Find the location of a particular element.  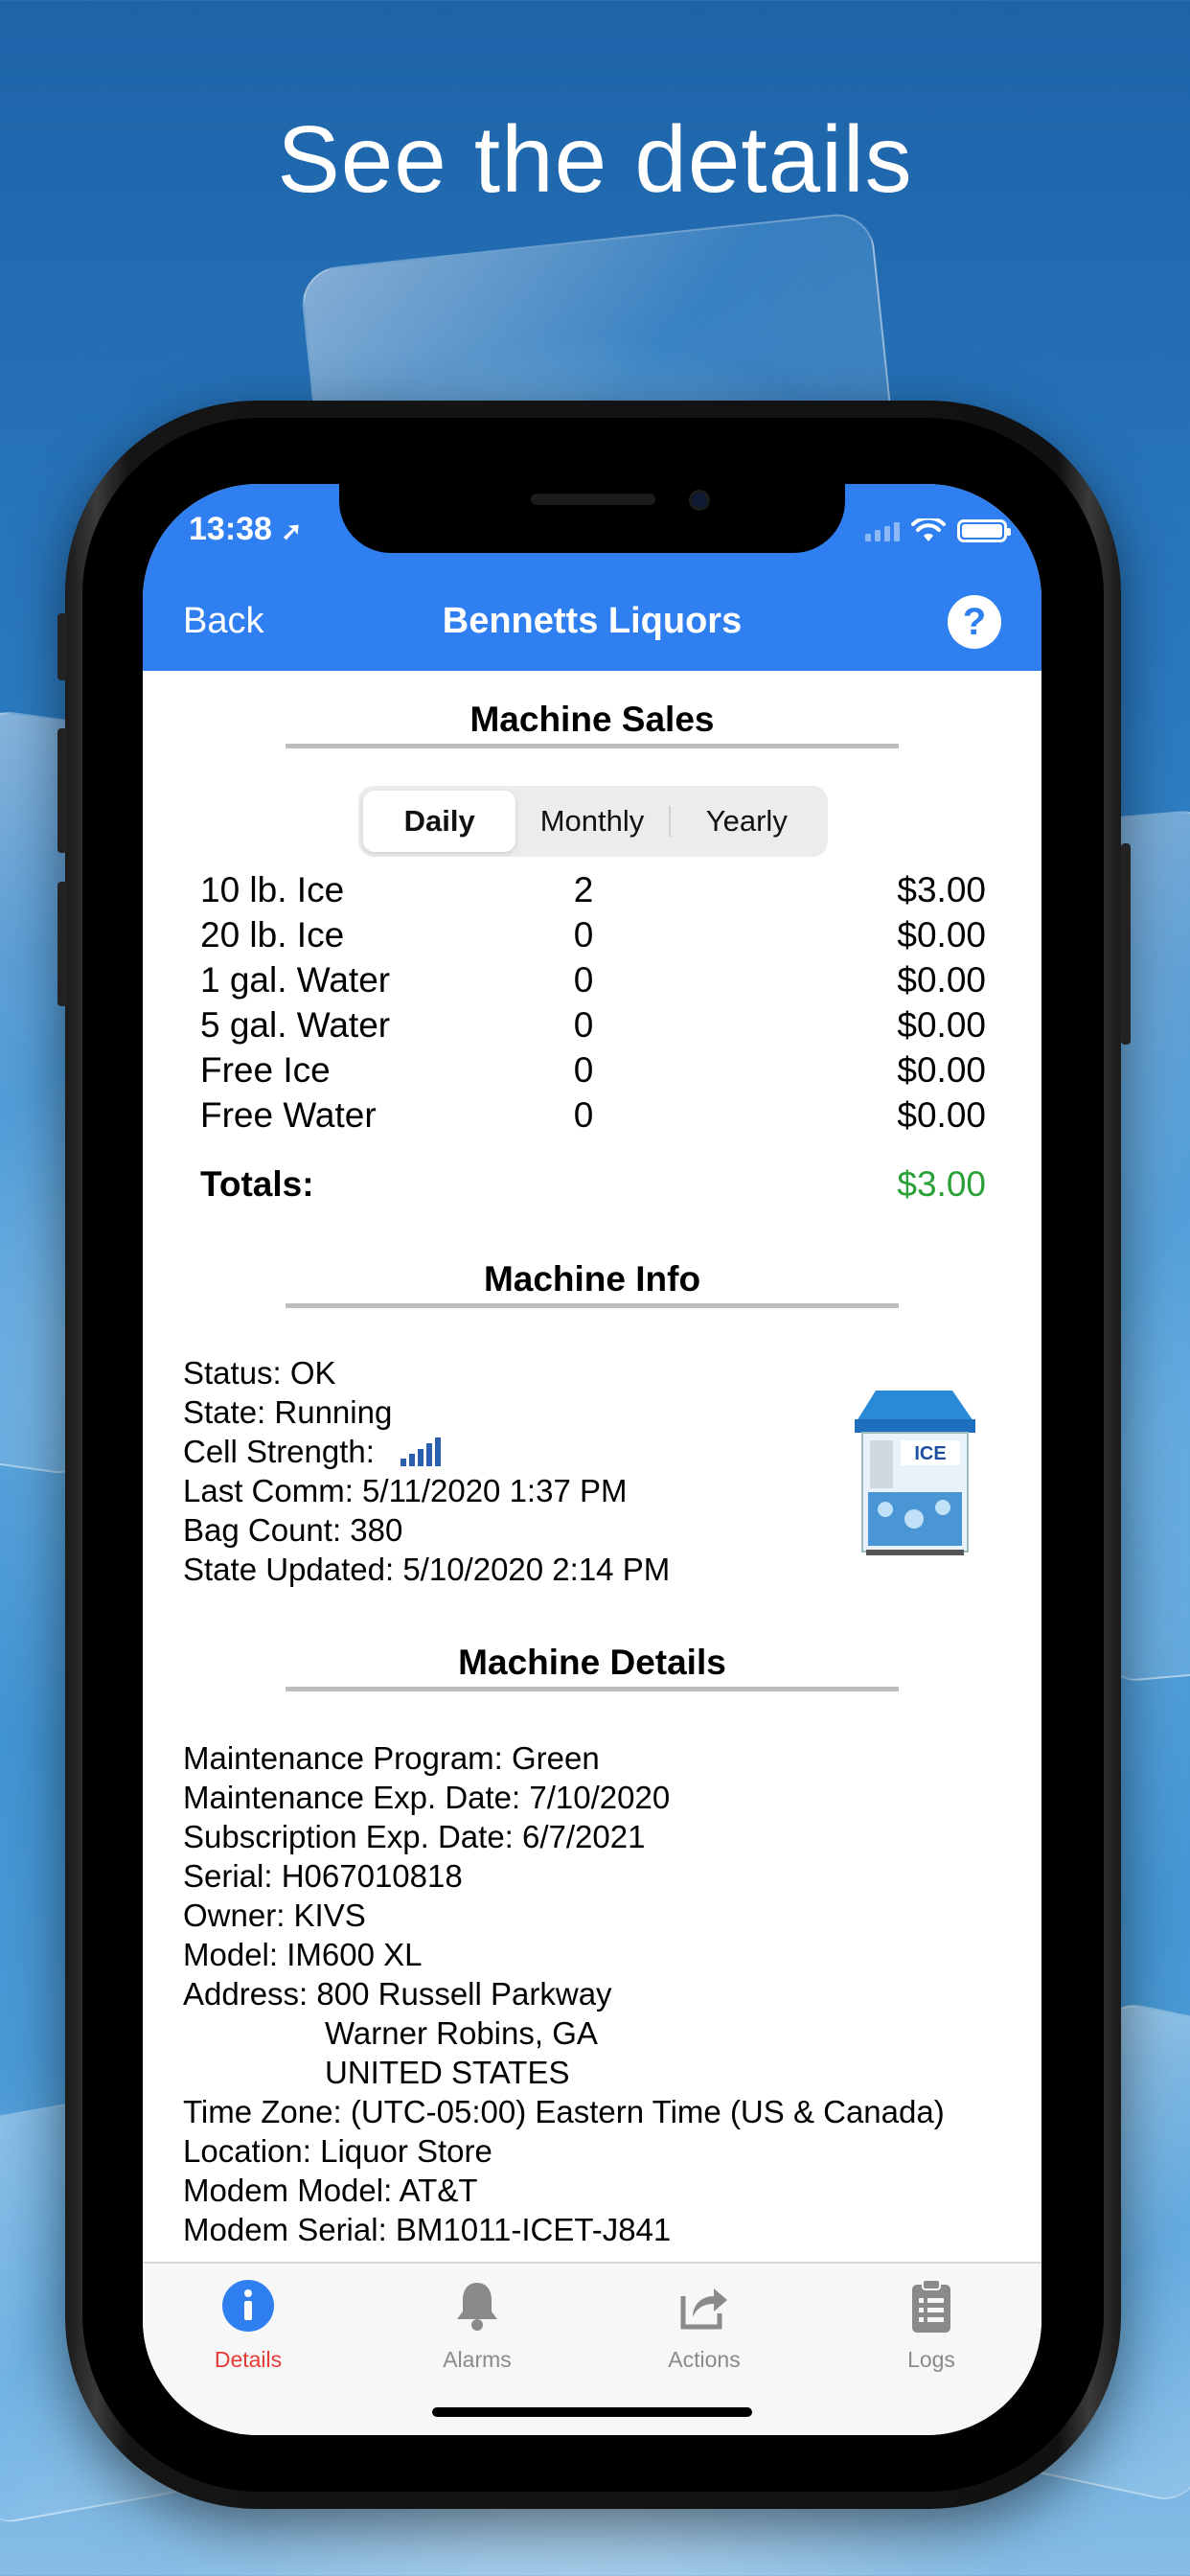

detail-maintenance-program: Maintenance Program: Green is located at coordinates (391, 1758).